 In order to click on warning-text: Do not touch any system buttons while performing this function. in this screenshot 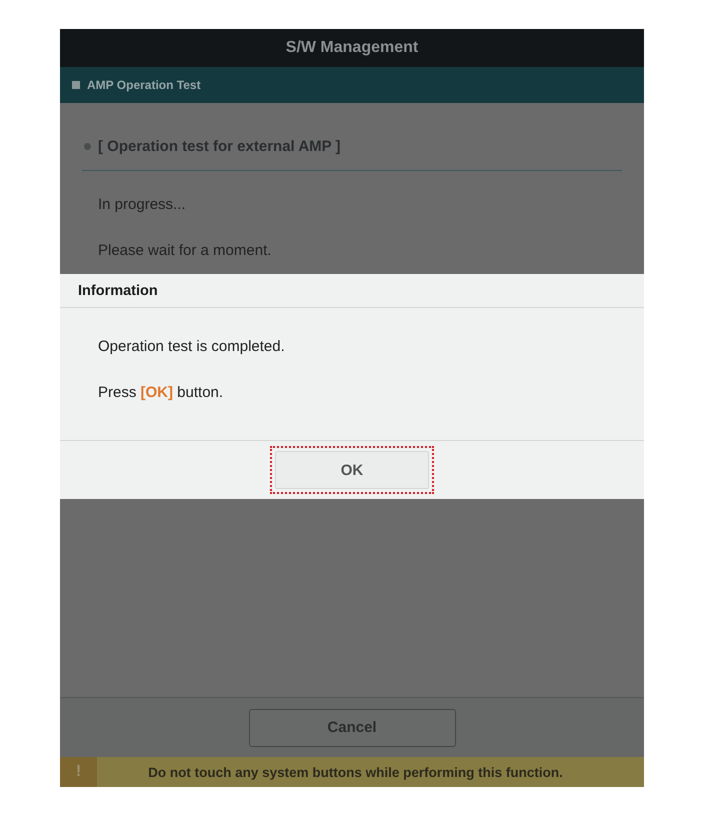, I will do `click(355, 772)`.